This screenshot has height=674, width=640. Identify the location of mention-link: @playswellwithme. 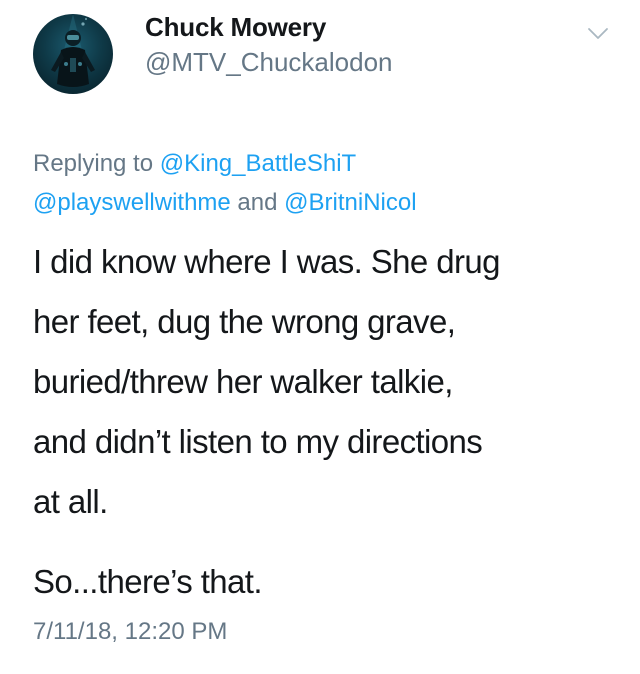
(132, 202).